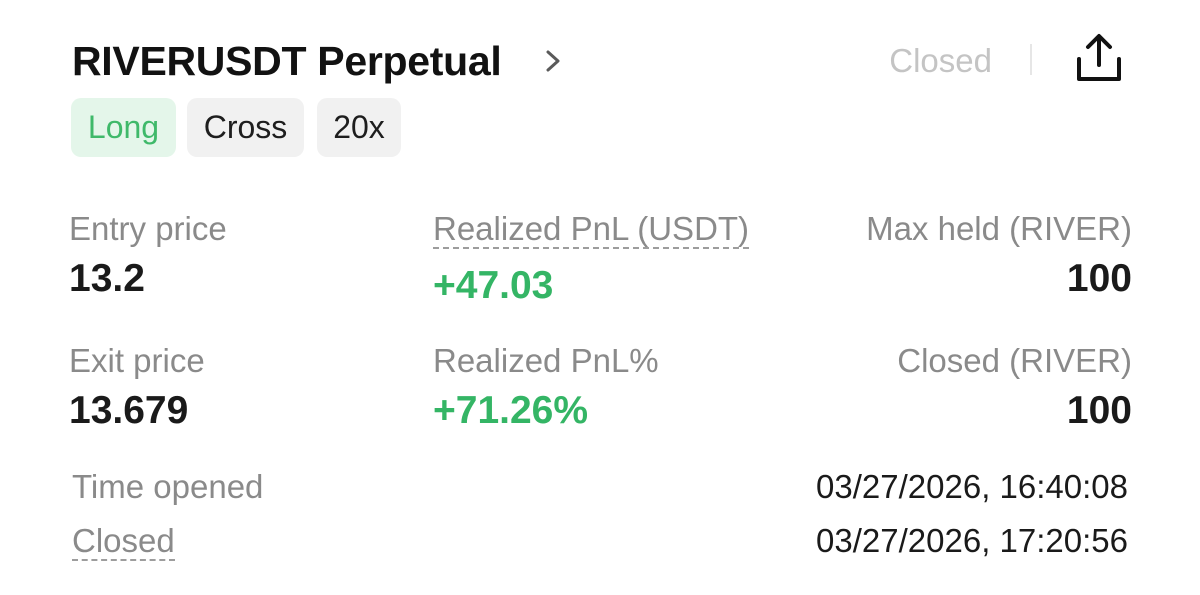 The height and width of the screenshot is (595, 1200). What do you see at coordinates (553, 61) in the screenshot?
I see `chevron-right-icon` at bounding box center [553, 61].